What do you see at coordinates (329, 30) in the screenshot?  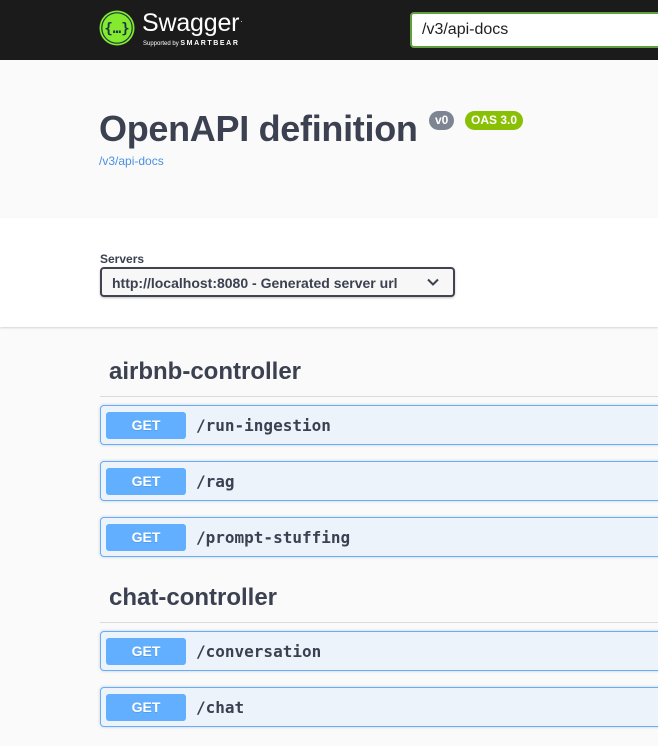 I see `topbar: {…} Swagger. Supported by SMARTBEAR` at bounding box center [329, 30].